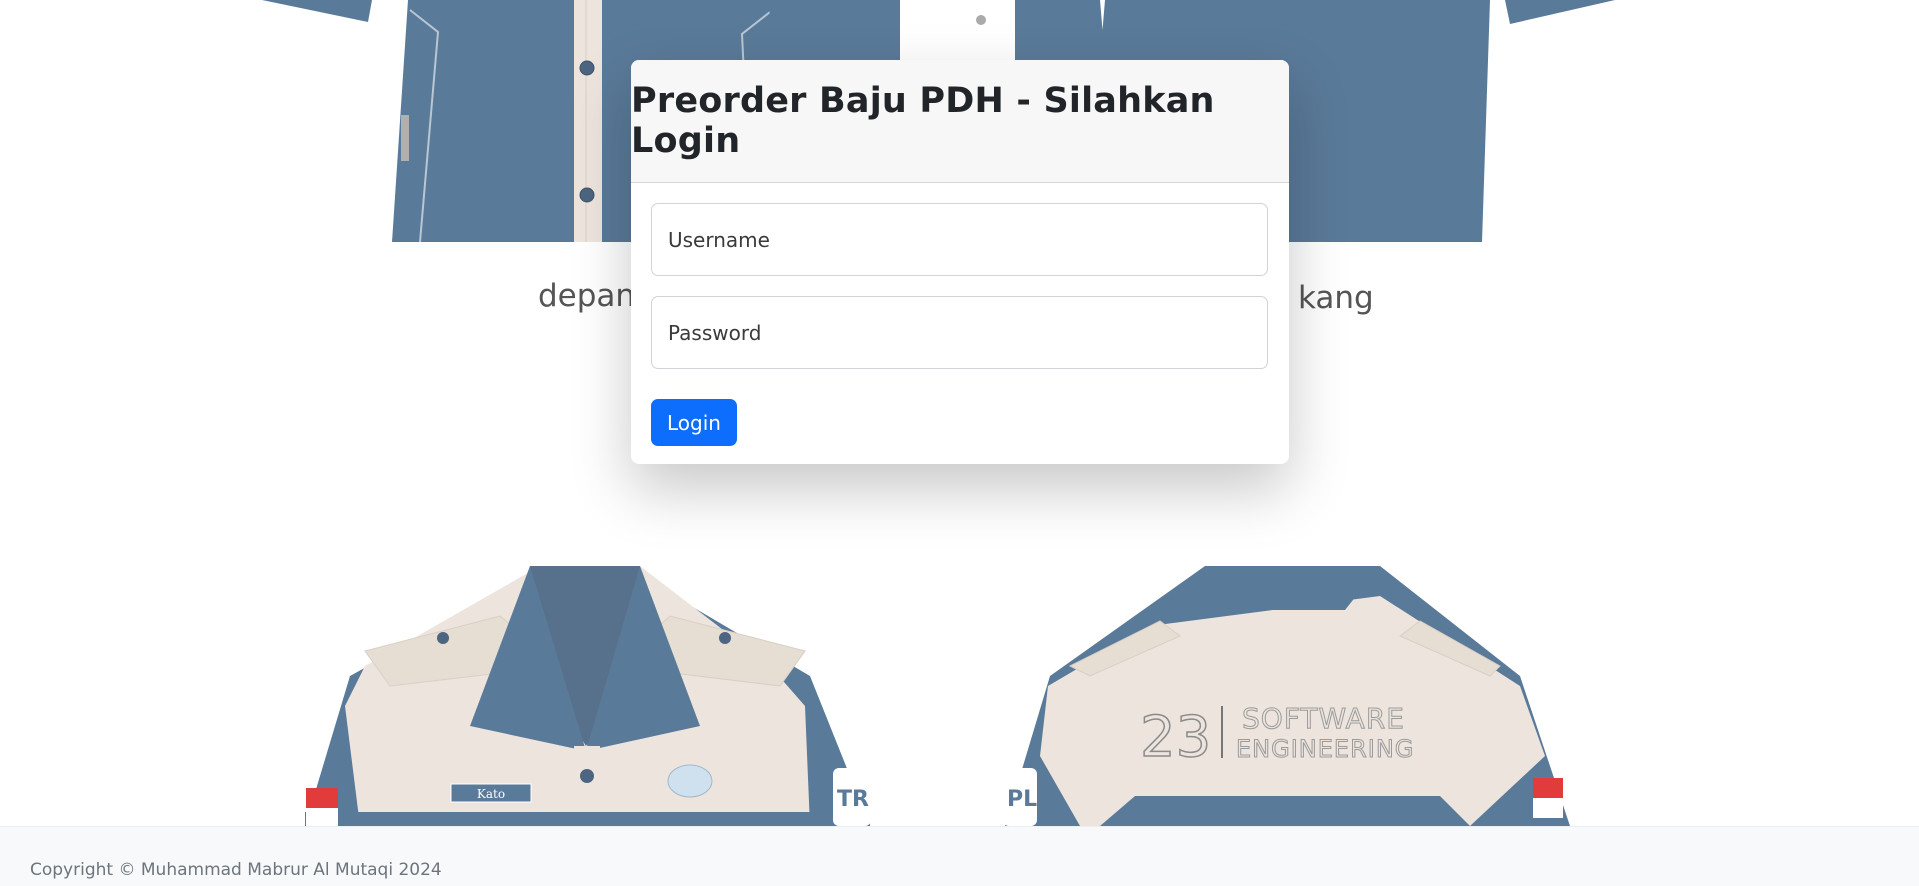 The height and width of the screenshot is (886, 1919). What do you see at coordinates (1323, 718) in the screenshot?
I see `back-print-line1: SOFTWARE` at bounding box center [1323, 718].